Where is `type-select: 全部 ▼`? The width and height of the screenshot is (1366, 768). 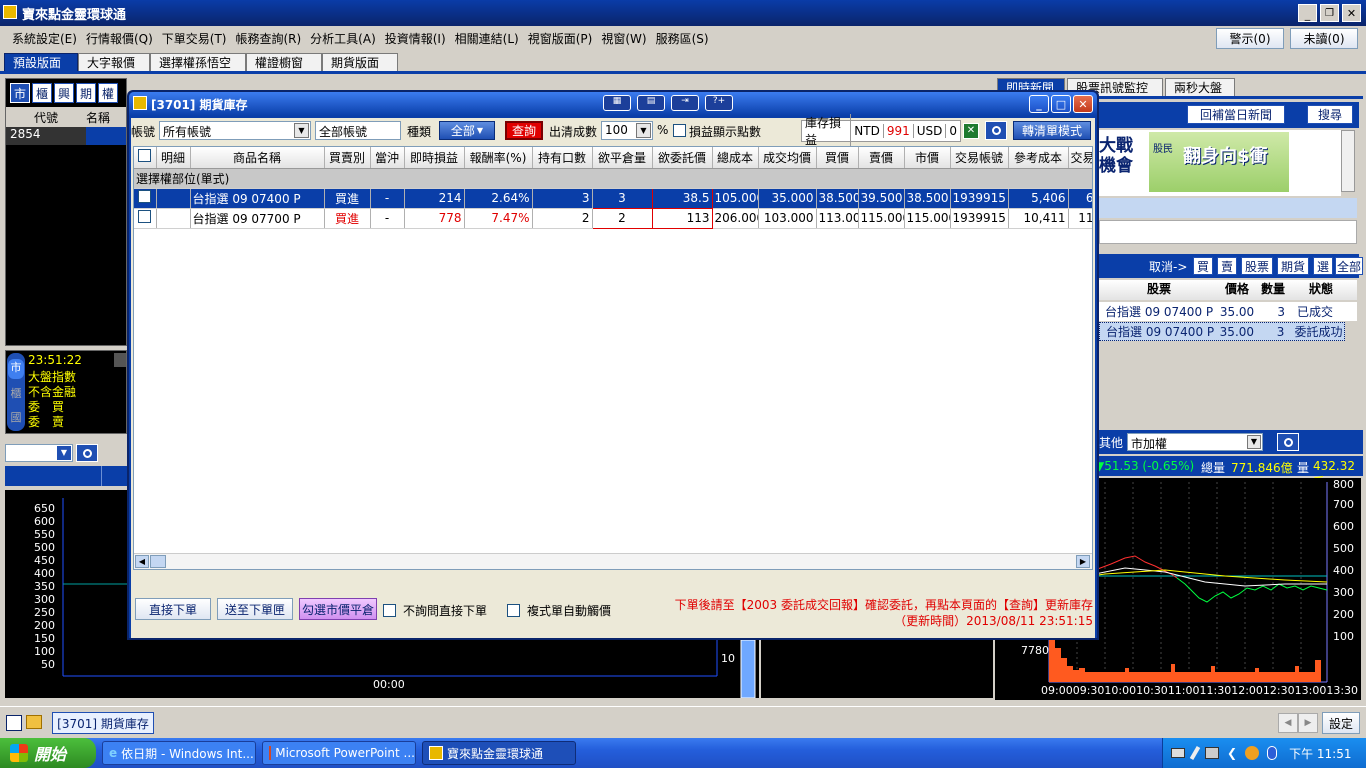 type-select: 全部 ▼ is located at coordinates (467, 130).